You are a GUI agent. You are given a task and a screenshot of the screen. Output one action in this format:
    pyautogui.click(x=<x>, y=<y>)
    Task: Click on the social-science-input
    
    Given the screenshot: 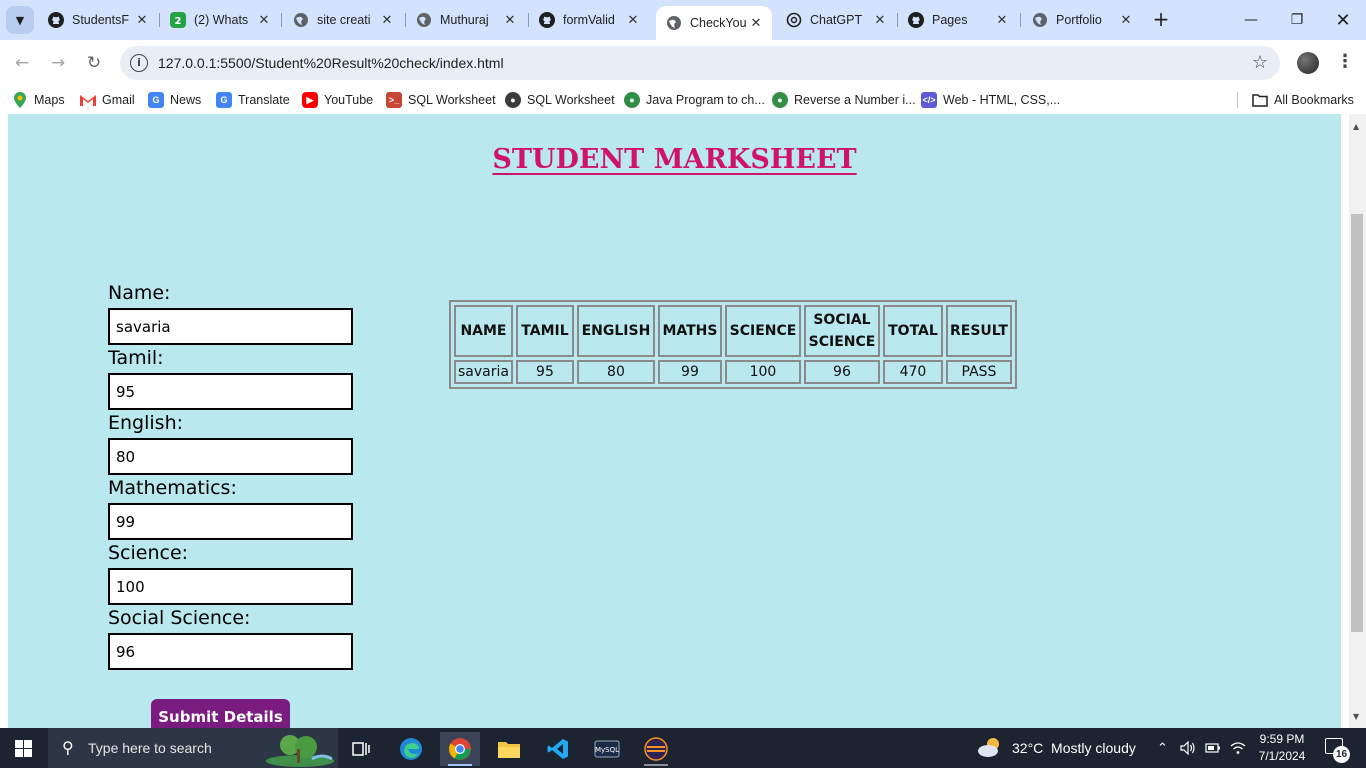 What is the action you would take?
    pyautogui.click(x=230, y=651)
    